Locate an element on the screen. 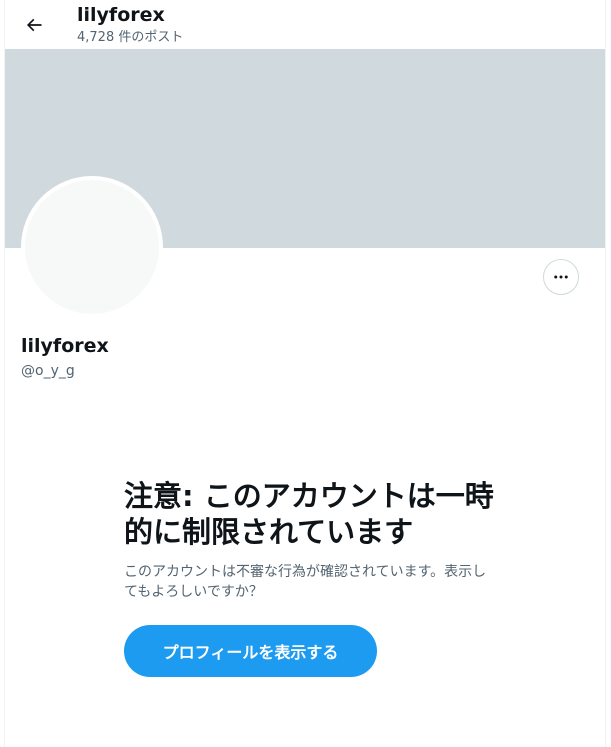 The height and width of the screenshot is (747, 611). notice-title: 注意: このアカウントは一時的に制限されています is located at coordinates (309, 514).